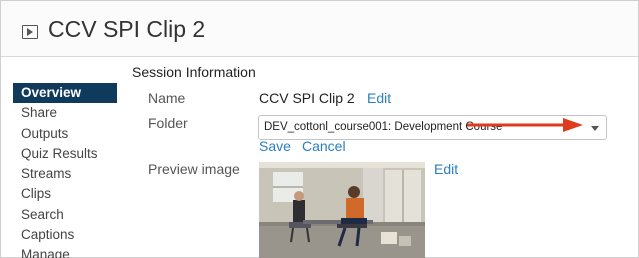 This screenshot has width=639, height=258. I want to click on save-link: Save, so click(275, 146).